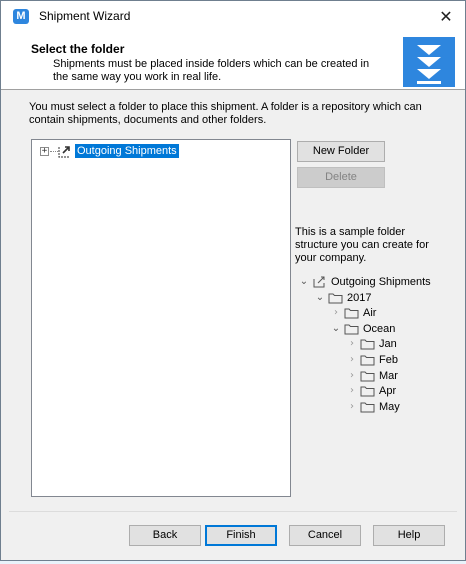 This screenshot has height=564, width=466. What do you see at coordinates (406, 407) in the screenshot?
I see `sample-tree-node: › May` at bounding box center [406, 407].